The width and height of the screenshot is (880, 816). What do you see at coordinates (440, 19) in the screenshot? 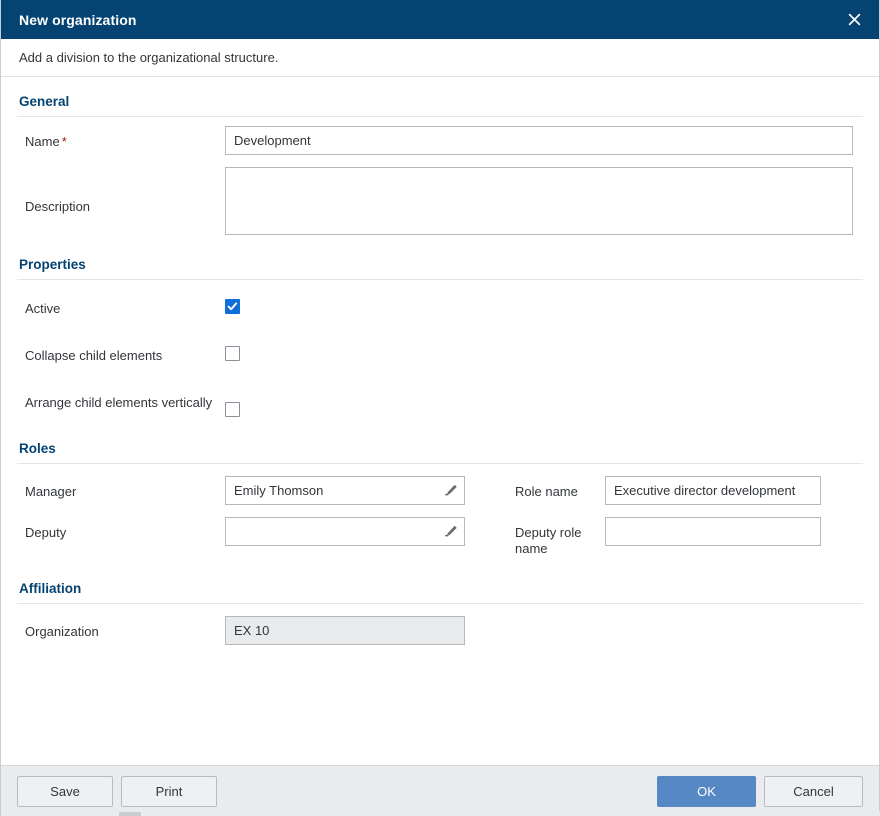
I see `dialog-titlebar: New organization` at bounding box center [440, 19].